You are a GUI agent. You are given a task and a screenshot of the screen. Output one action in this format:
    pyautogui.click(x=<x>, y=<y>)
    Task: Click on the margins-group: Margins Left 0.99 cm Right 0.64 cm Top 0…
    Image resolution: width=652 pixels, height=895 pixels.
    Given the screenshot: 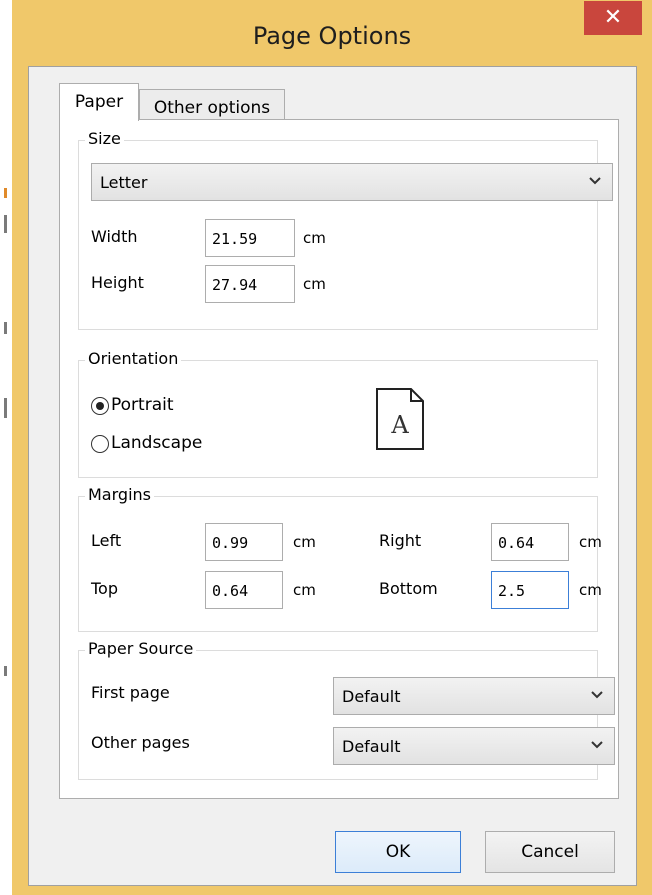 What is the action you would take?
    pyautogui.click(x=340, y=558)
    